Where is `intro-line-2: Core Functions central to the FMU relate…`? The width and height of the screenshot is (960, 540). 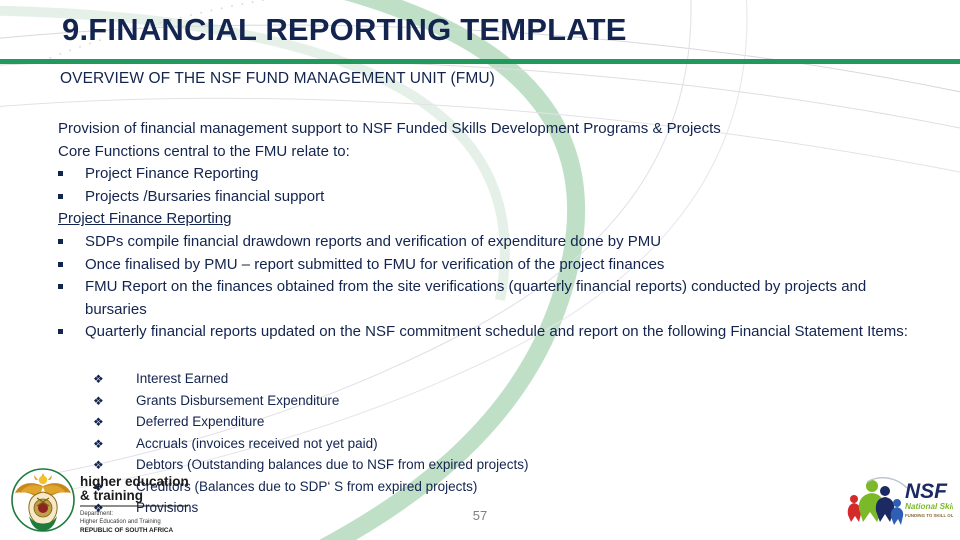
intro-line-2: Core Functions central to the FMU relate… is located at coordinates (204, 151).